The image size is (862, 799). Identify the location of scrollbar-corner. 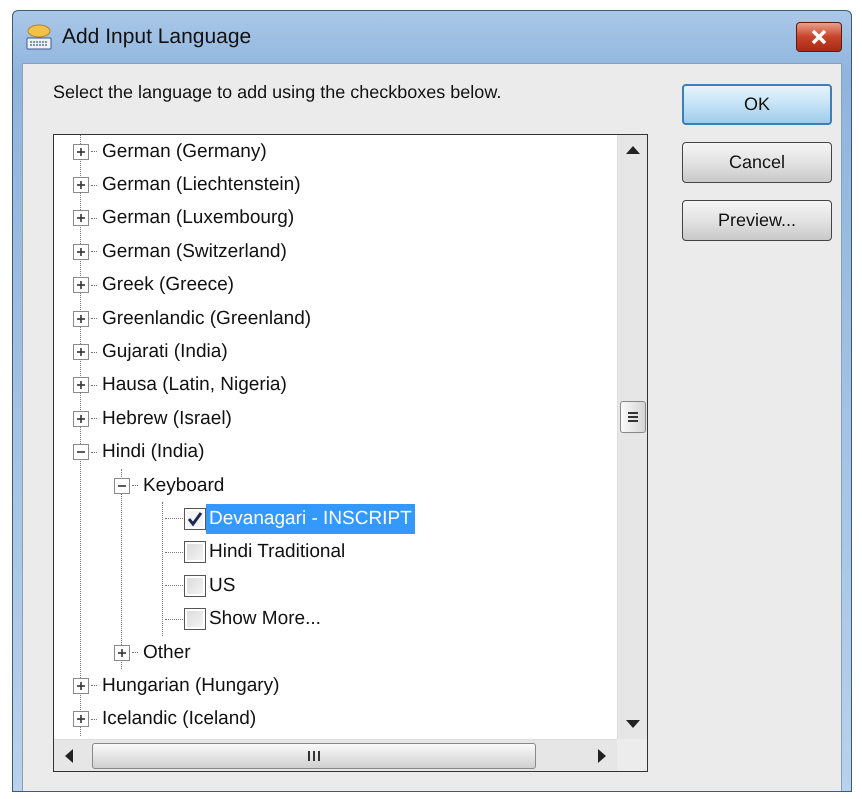
(632, 755).